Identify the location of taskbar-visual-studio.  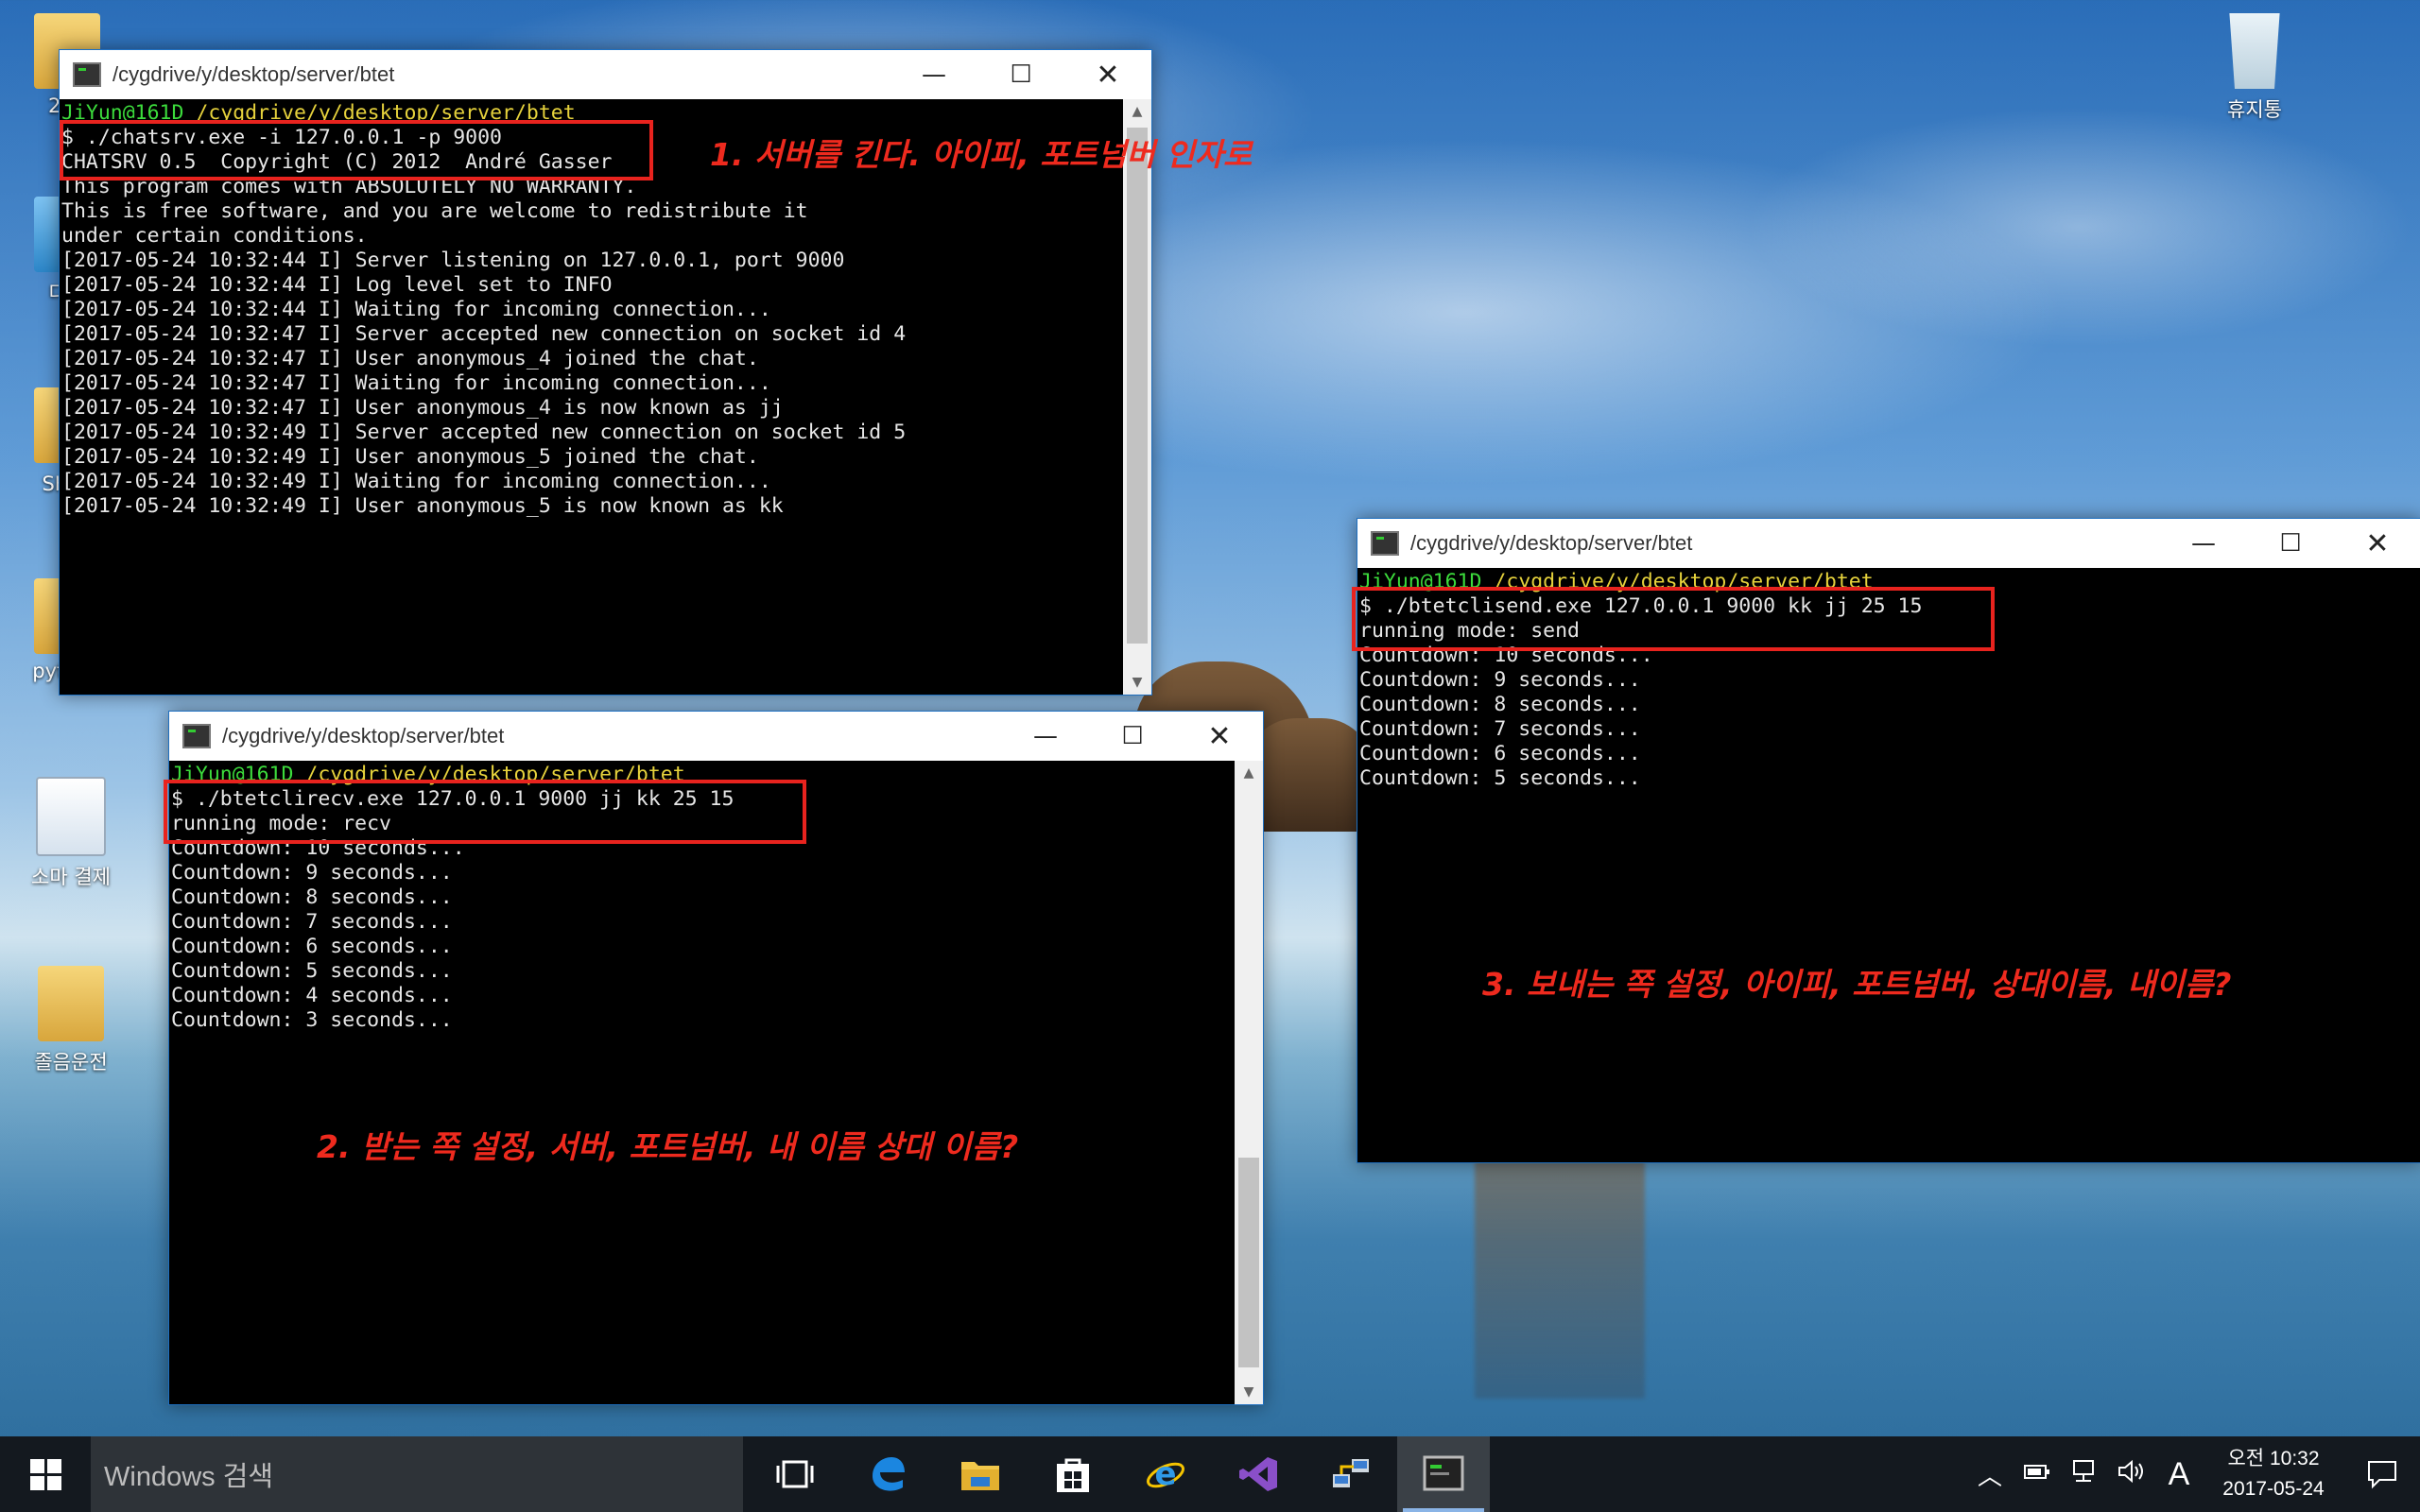
(1258, 1474).